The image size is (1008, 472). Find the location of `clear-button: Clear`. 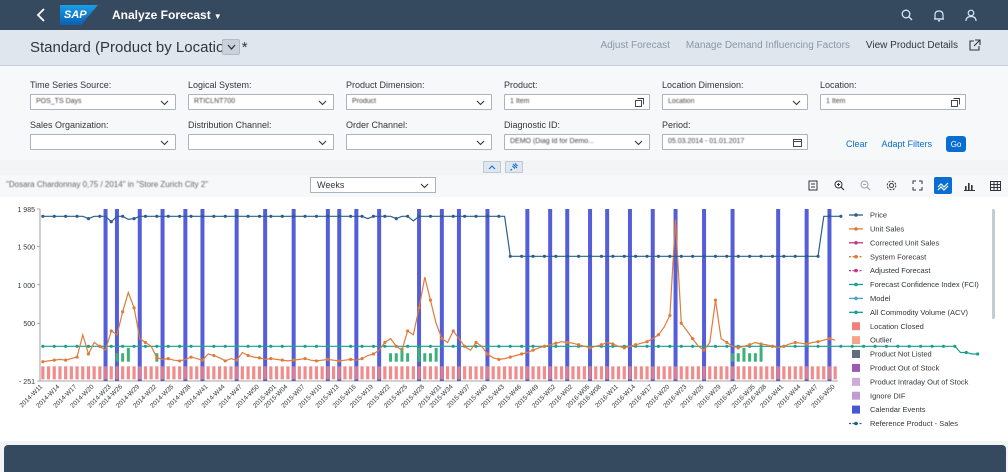

clear-button: Clear is located at coordinates (857, 144).